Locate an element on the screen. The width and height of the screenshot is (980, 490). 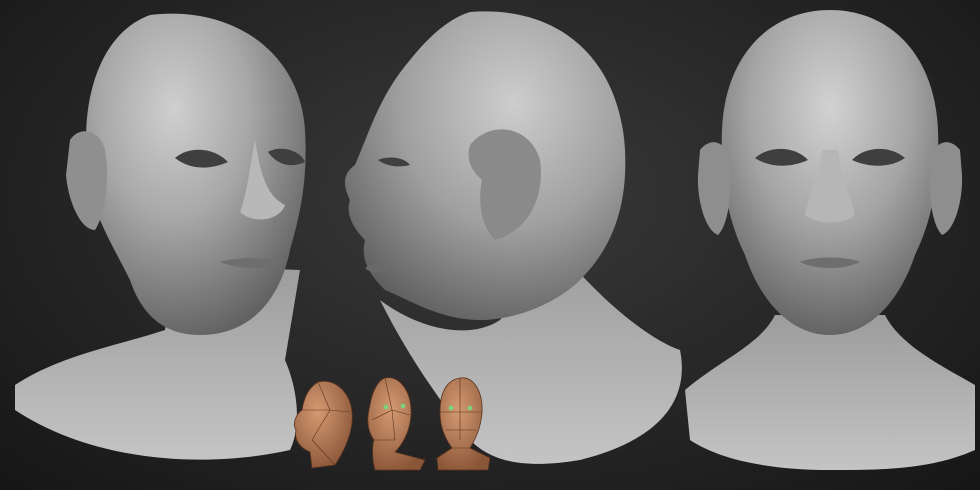
lowpoly-three-quarter is located at coordinates (396, 424).